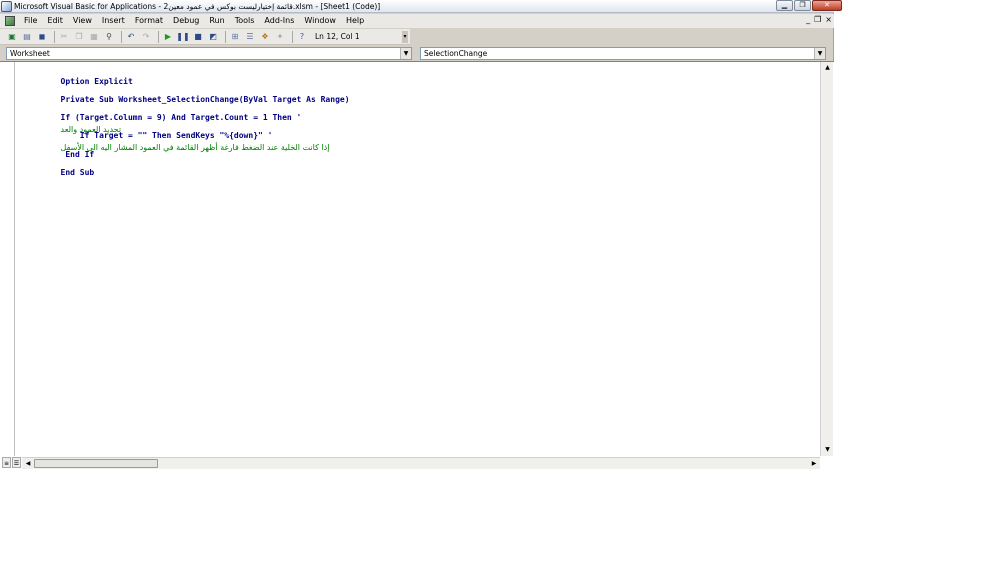 Image resolution: width=1000 pixels, height=562 pixels. Describe the element at coordinates (42, 37) in the screenshot. I see `save-icon: ◼` at that location.